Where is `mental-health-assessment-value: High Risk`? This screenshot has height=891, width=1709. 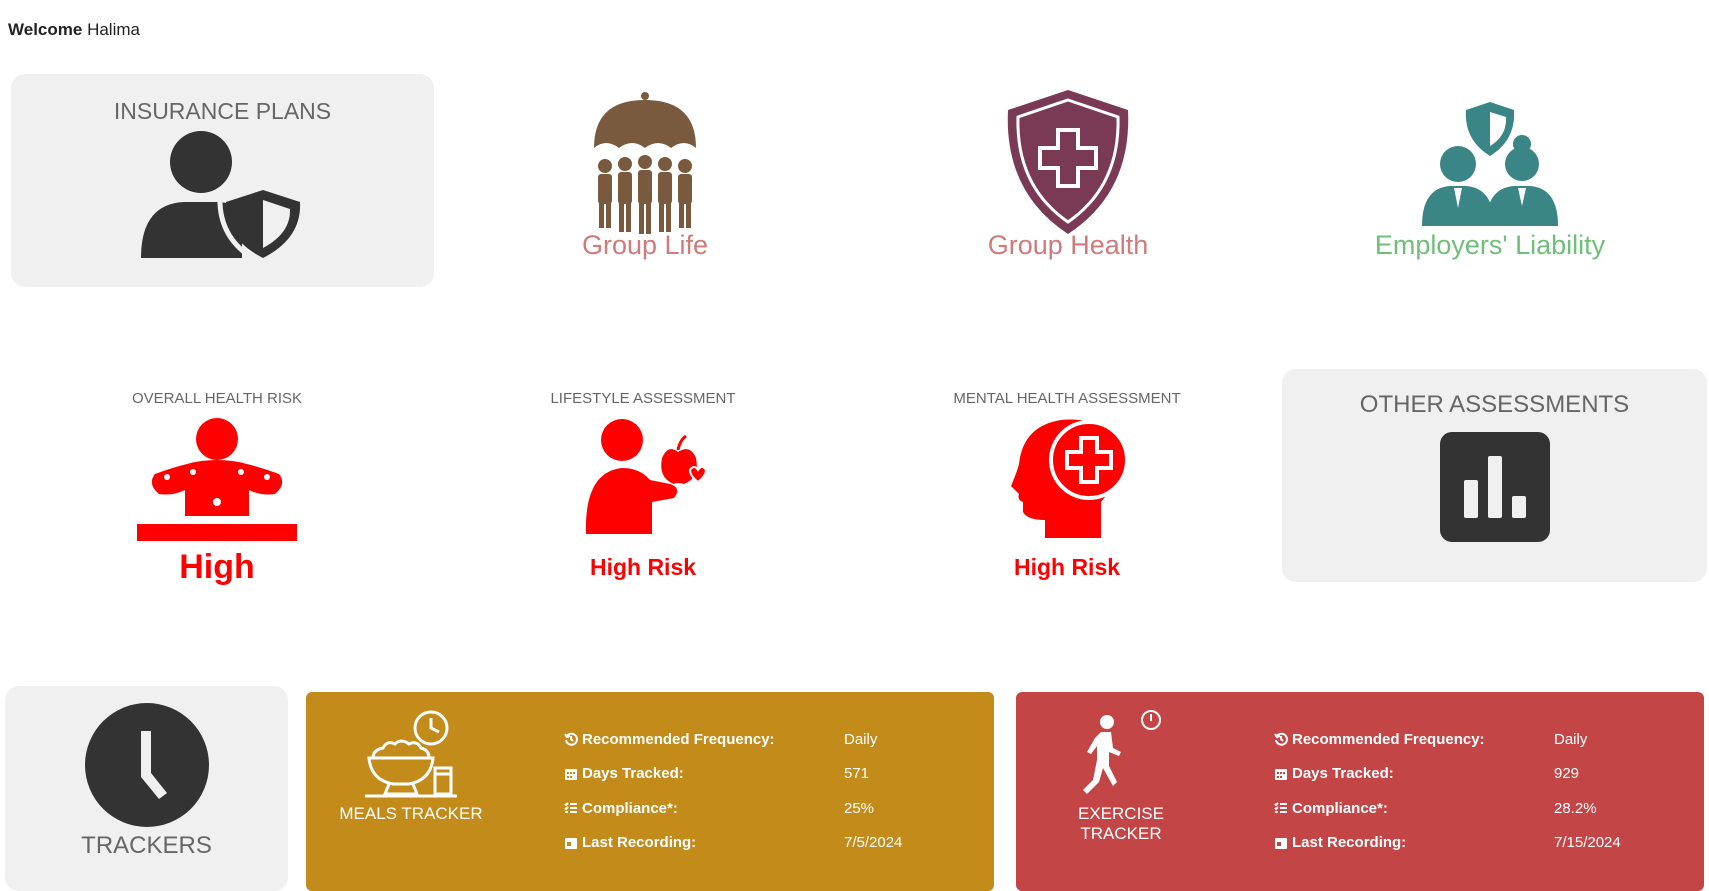 mental-health-assessment-value: High Risk is located at coordinates (1067, 567).